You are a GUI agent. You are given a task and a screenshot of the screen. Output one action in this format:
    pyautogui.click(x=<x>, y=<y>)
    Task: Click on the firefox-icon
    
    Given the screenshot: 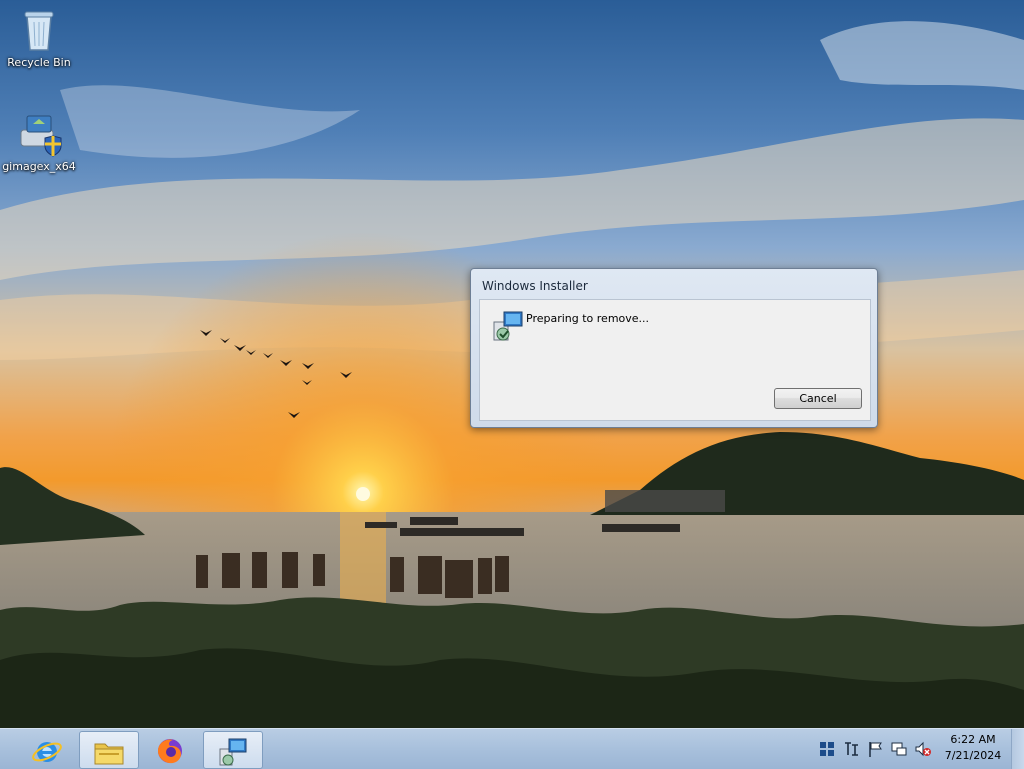 What is the action you would take?
    pyautogui.click(x=170, y=751)
    